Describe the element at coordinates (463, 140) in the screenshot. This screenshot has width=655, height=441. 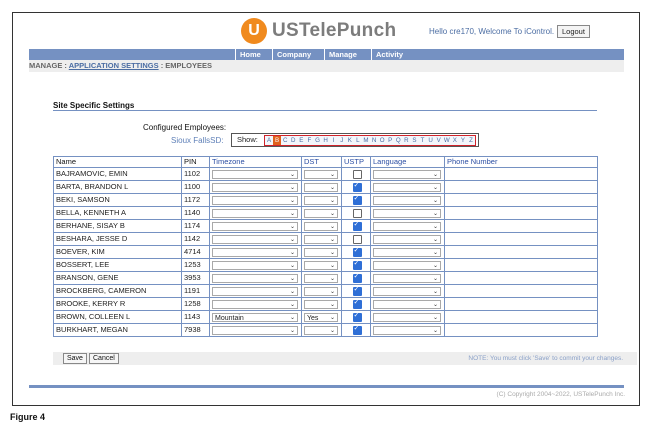
I see `letter-filter-y: Y` at that location.